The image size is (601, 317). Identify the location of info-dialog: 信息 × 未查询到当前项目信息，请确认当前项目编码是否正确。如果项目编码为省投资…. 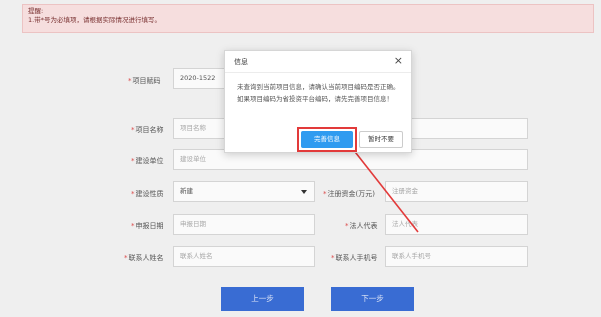
(318, 101).